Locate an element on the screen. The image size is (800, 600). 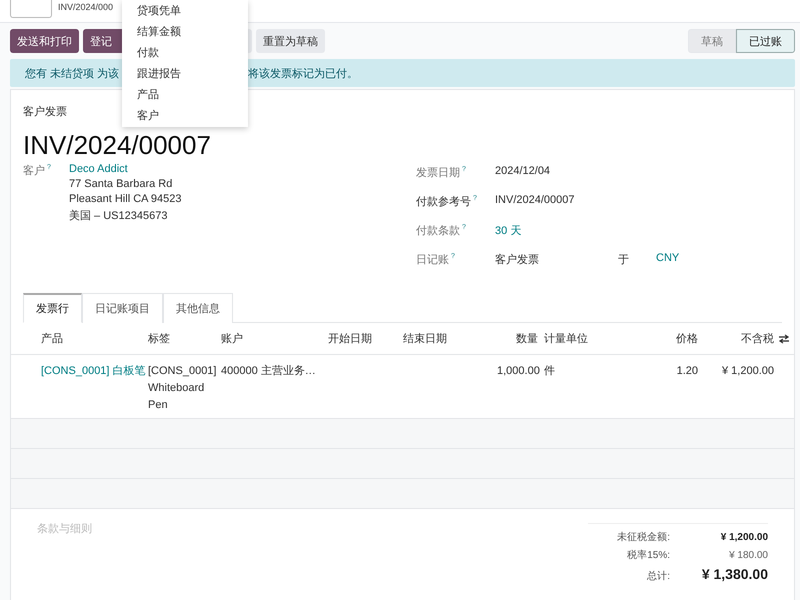
total-label: 未征税金额: is located at coordinates (643, 537).